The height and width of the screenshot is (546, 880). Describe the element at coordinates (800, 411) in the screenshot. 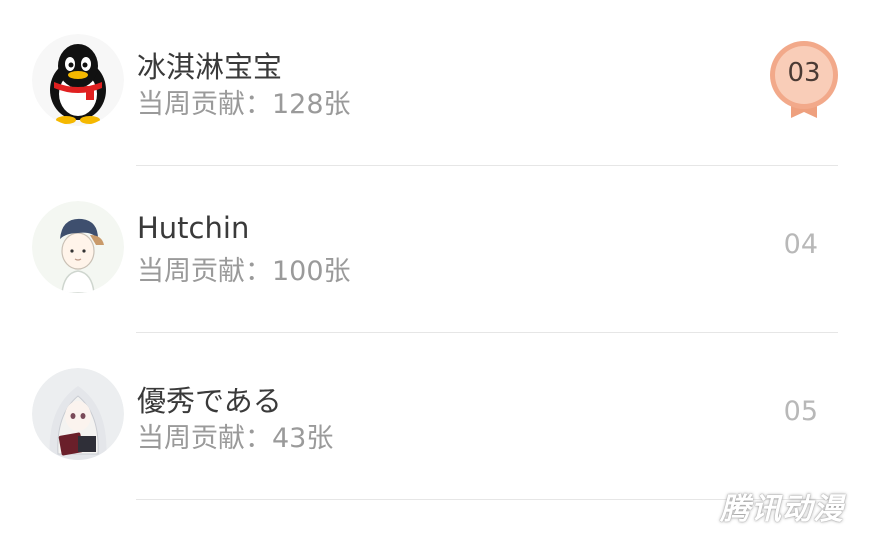

I see `rank-number: 05` at that location.